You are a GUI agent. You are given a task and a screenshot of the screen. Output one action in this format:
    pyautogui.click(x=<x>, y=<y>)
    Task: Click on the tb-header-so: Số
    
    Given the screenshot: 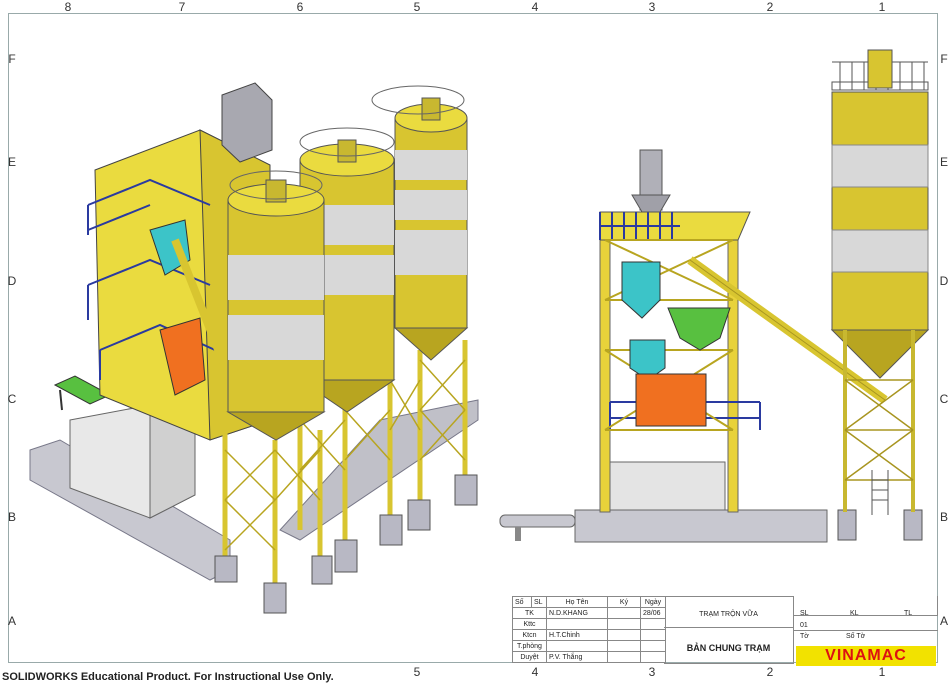 What is the action you would take?
    pyautogui.click(x=522, y=602)
    